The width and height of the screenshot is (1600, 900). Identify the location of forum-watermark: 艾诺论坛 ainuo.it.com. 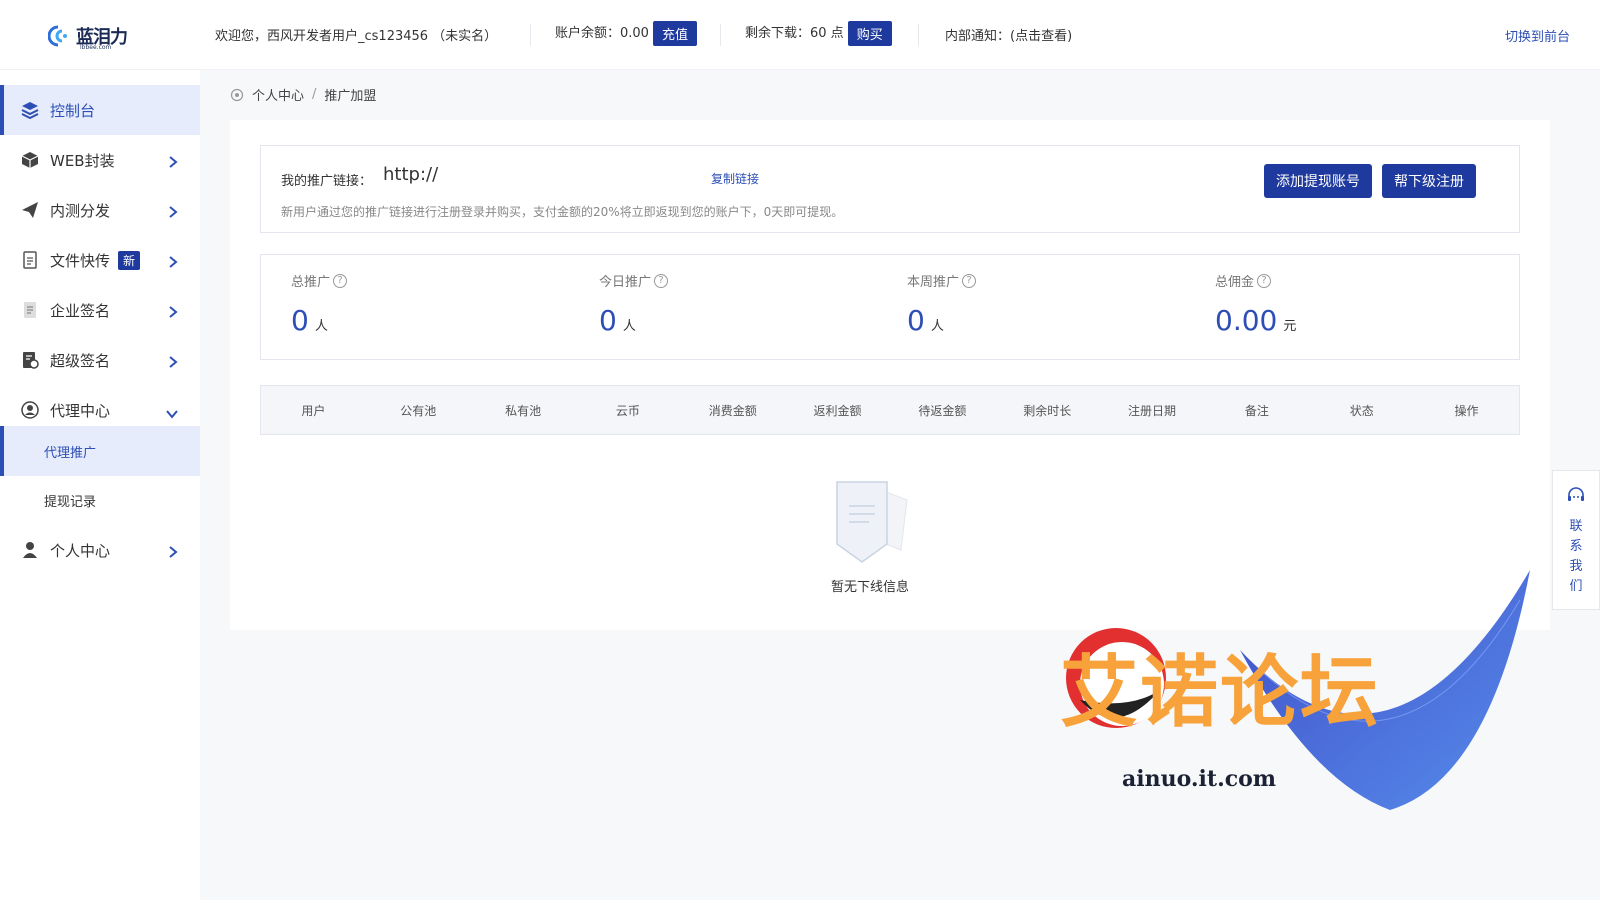
(1300, 700).